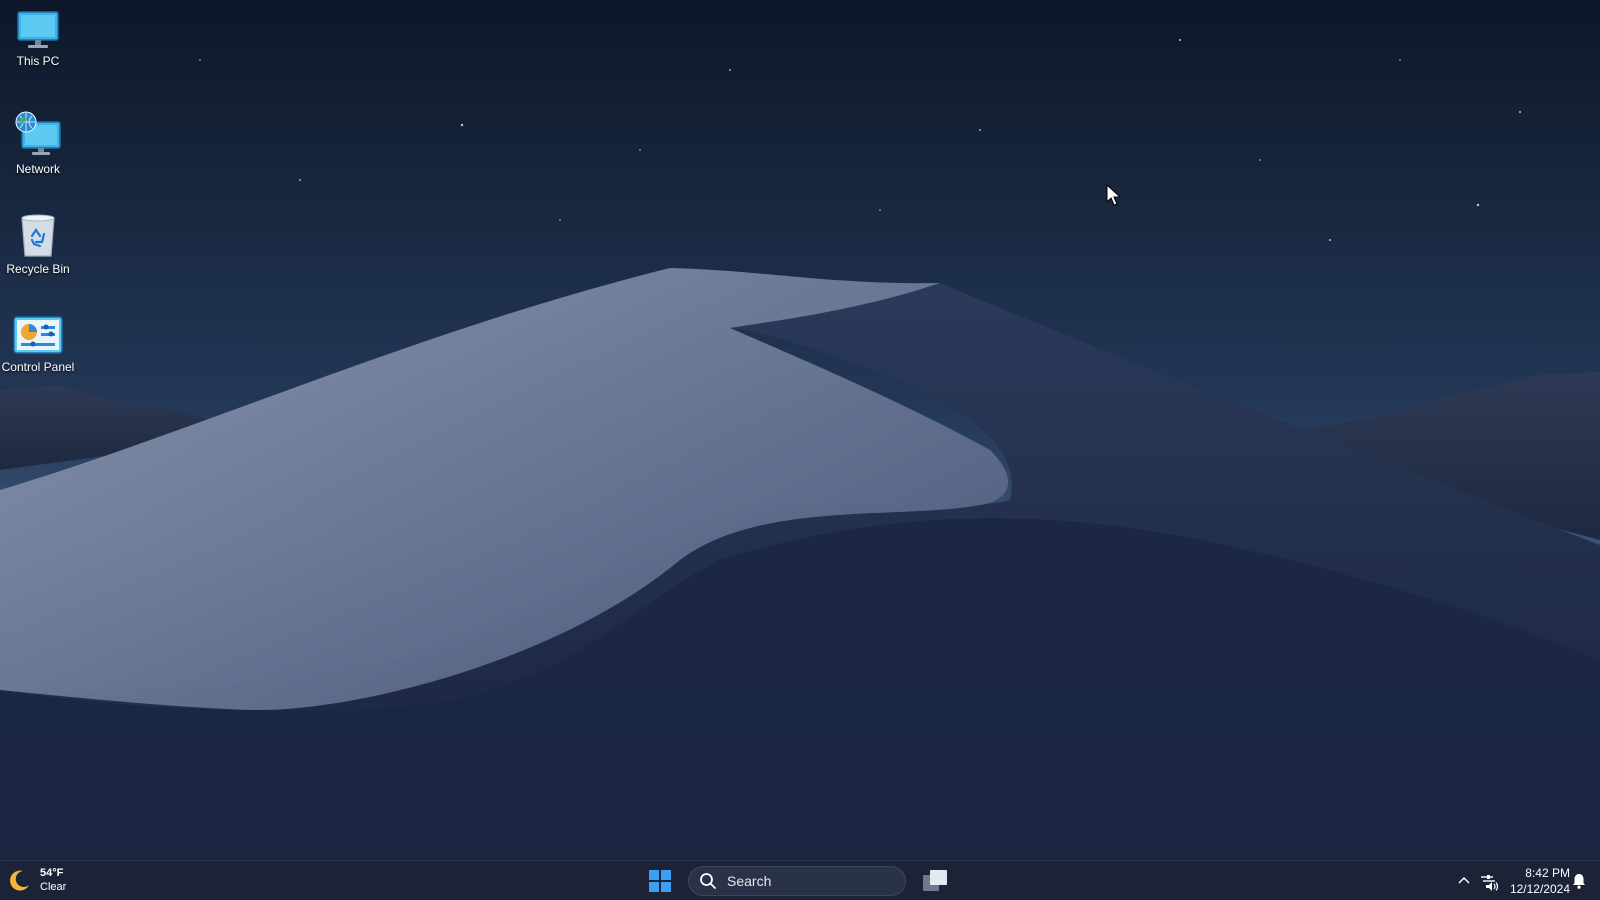 This screenshot has height=900, width=1600. What do you see at coordinates (1535, 881) in the screenshot?
I see `system-clock: 8:42 PM 12/12/2024` at bounding box center [1535, 881].